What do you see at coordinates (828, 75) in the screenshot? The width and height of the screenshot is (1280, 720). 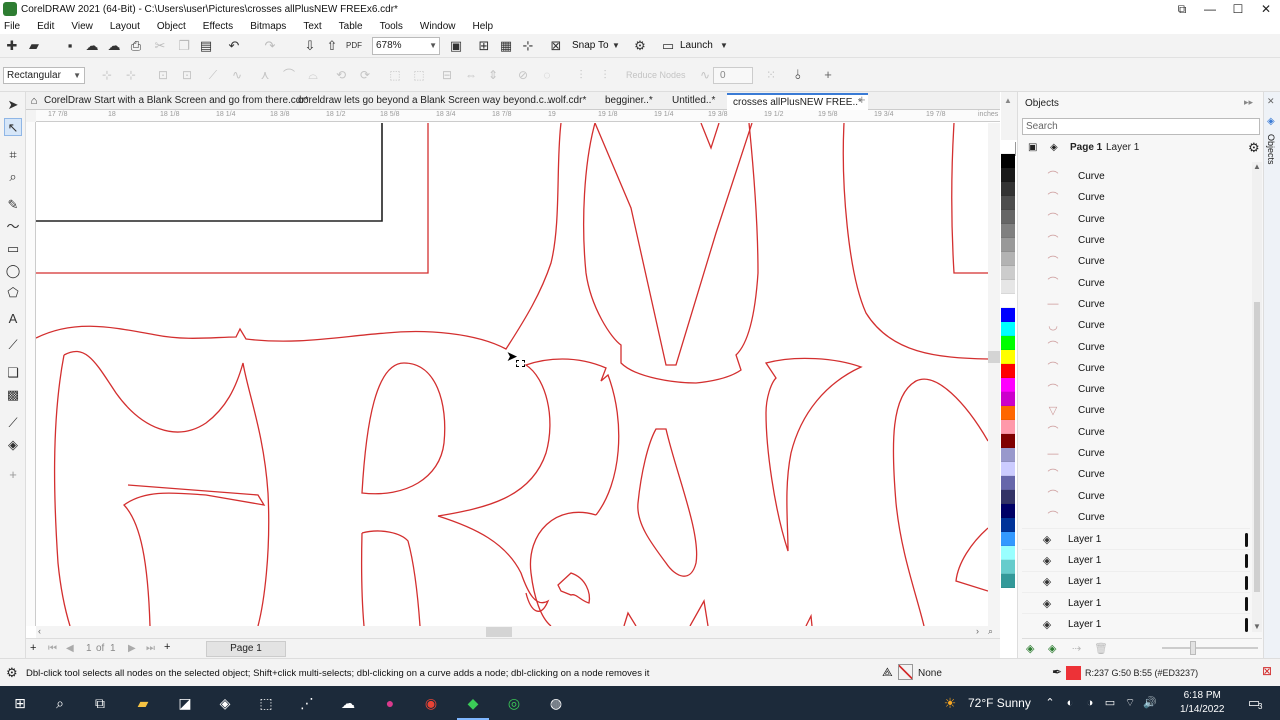 I see `add-icon: +` at bounding box center [828, 75].